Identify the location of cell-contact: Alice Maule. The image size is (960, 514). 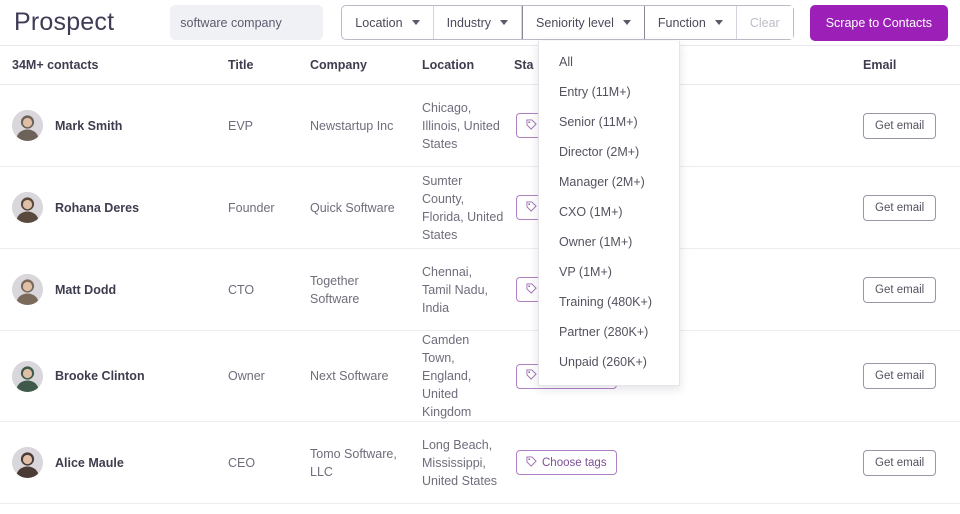
(114, 462).